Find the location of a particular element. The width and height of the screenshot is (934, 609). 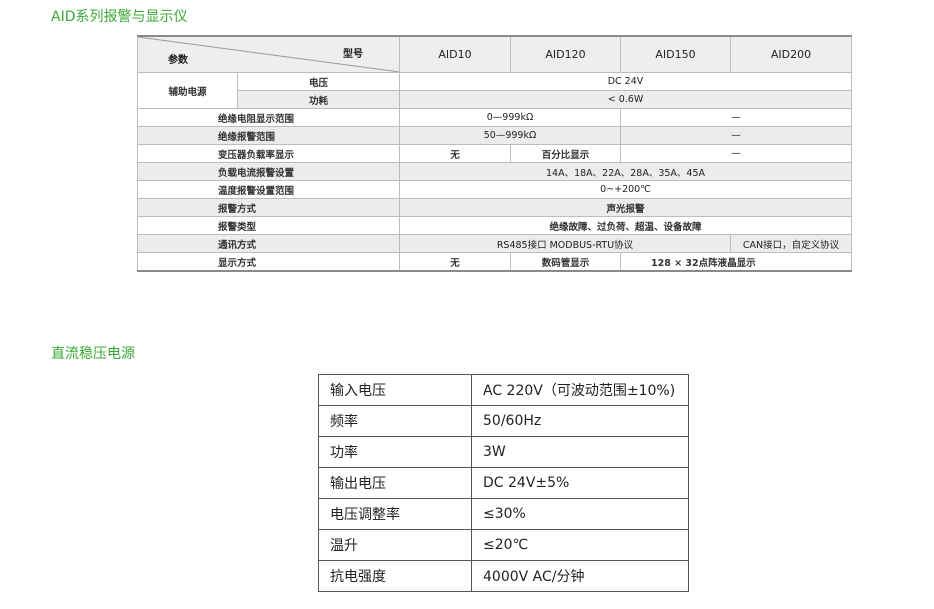

load-rate-aid10: 无 is located at coordinates (455, 153).